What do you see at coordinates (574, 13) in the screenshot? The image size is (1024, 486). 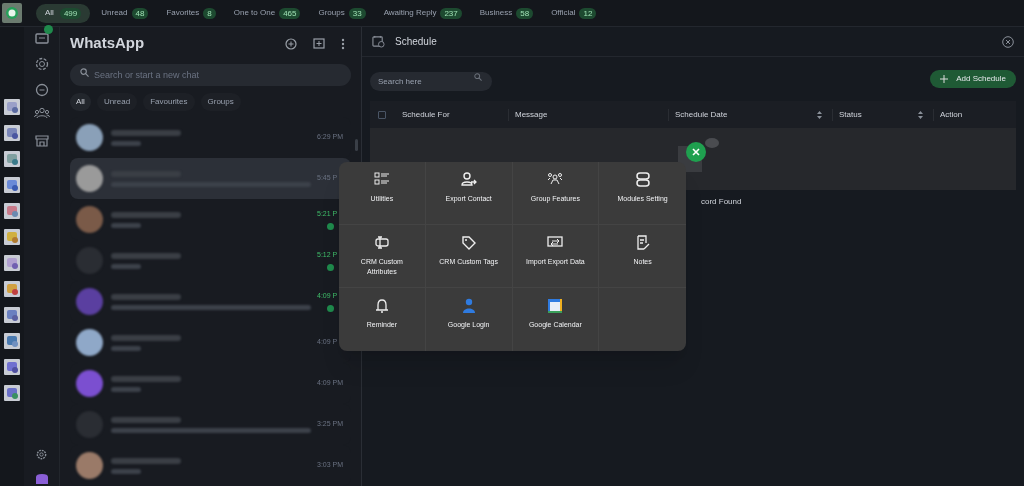 I see `filter-tab: Official 12` at bounding box center [574, 13].